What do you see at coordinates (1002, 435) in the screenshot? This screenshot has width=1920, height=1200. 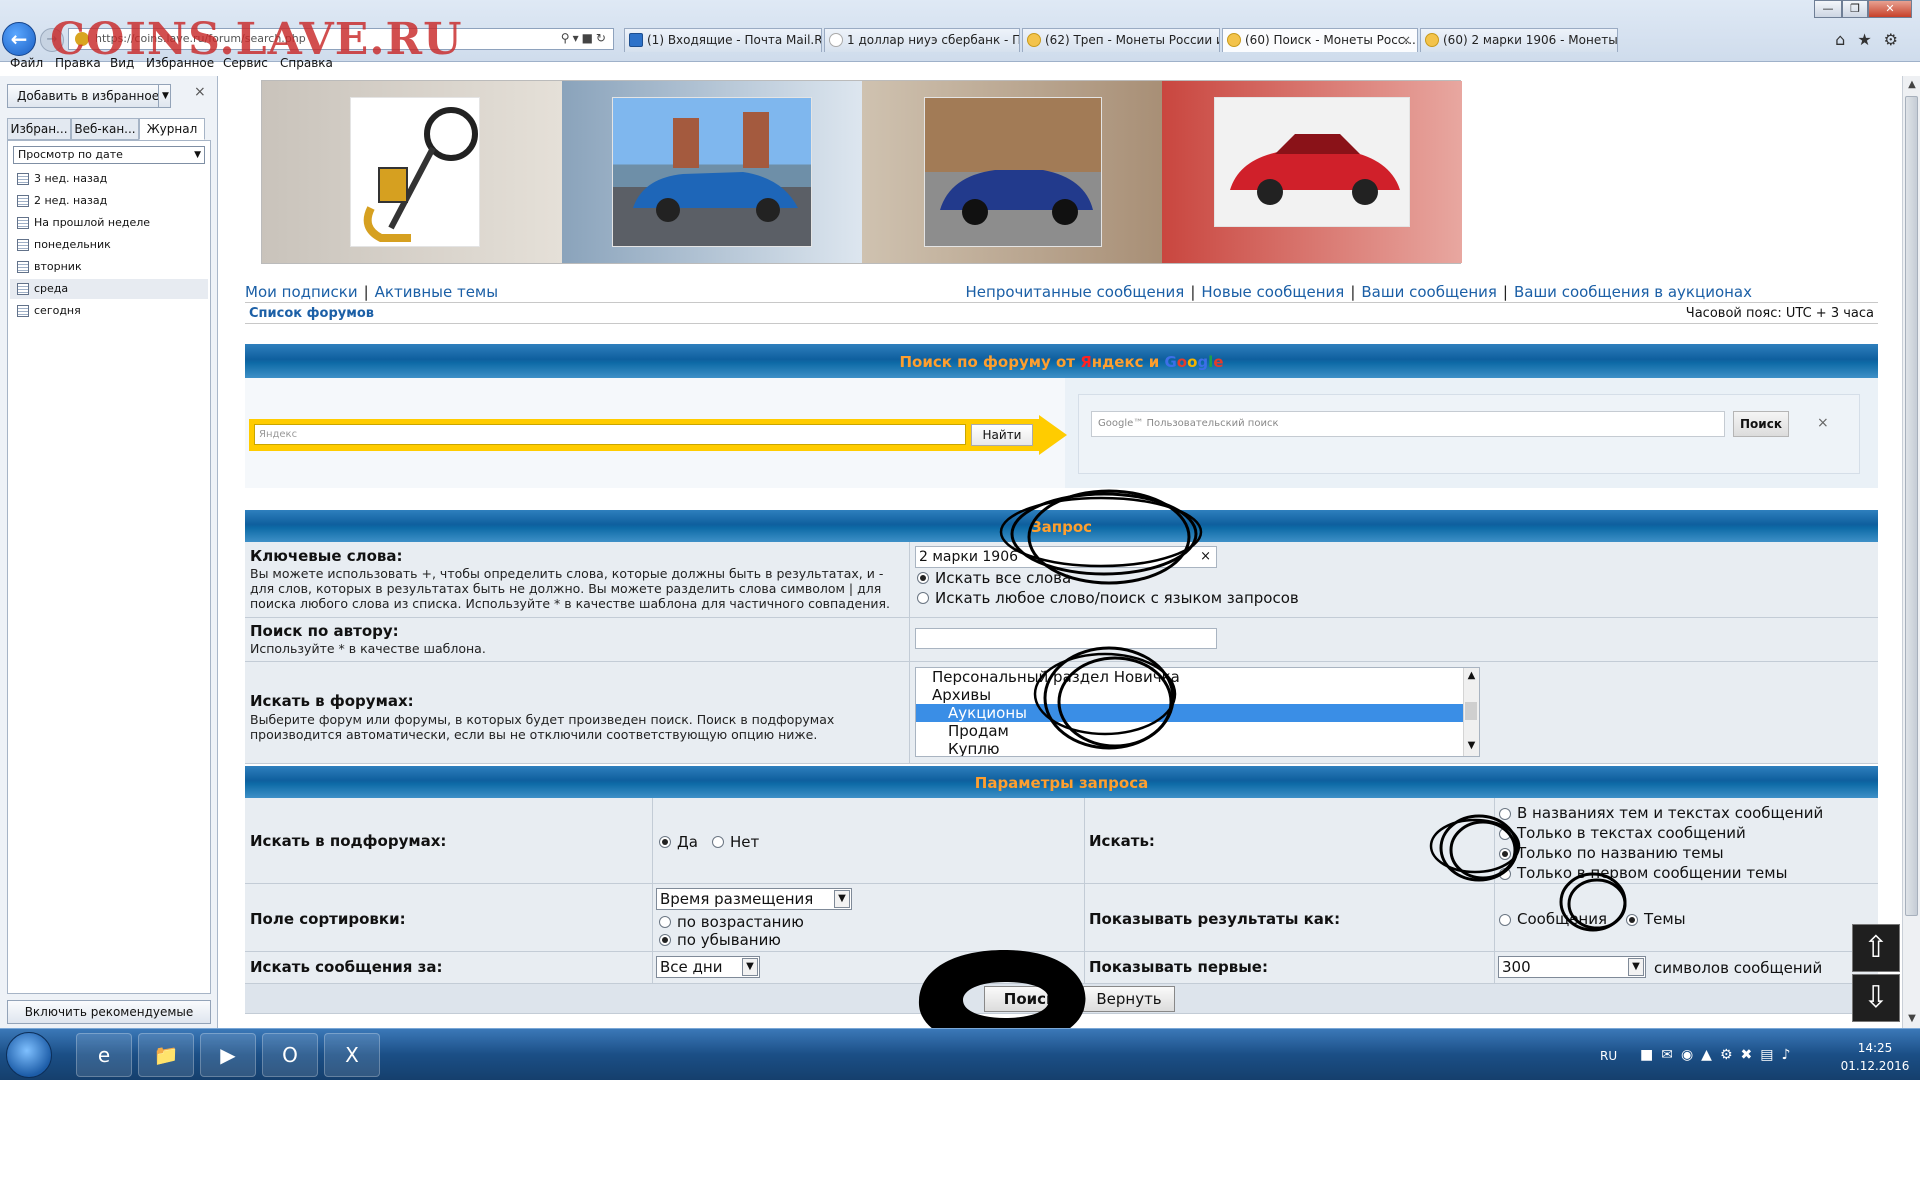 I see `yandex-find-button: Найти` at bounding box center [1002, 435].